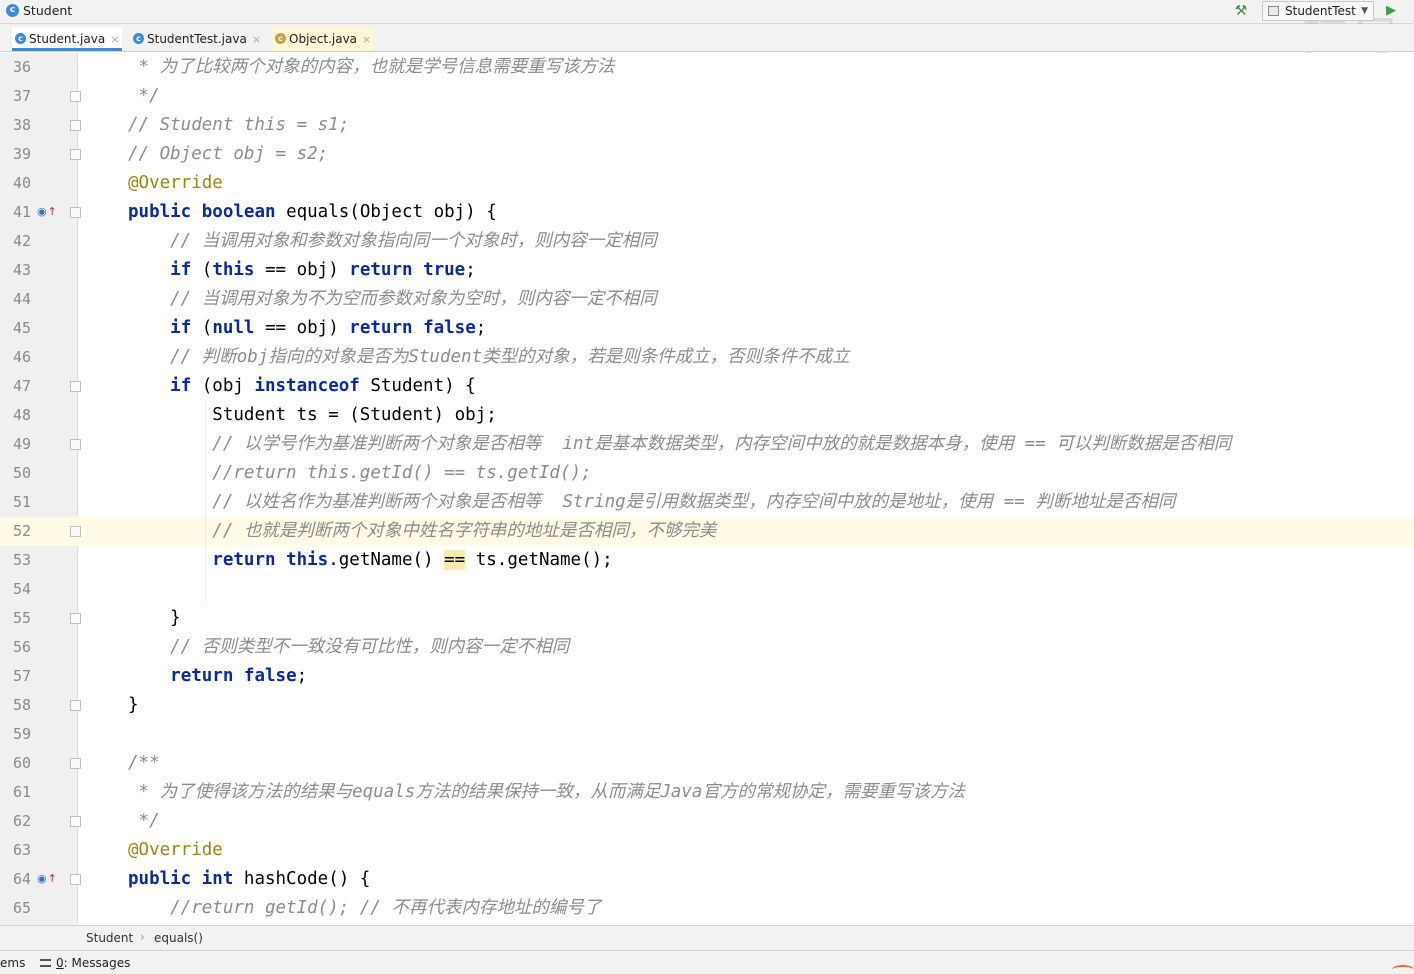 This screenshot has width=1414, height=974. I want to click on code-text: return this.getName() == ts.getName();, so click(370, 560).